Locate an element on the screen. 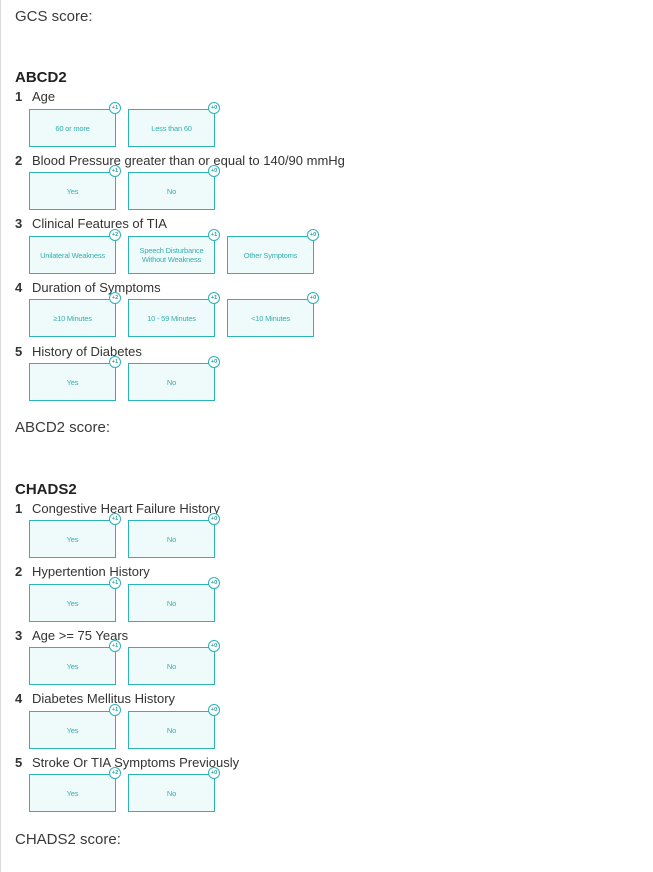 Image resolution: width=653 pixels, height=872 pixels. chads2-q4-option-2: No +0 is located at coordinates (174, 726).